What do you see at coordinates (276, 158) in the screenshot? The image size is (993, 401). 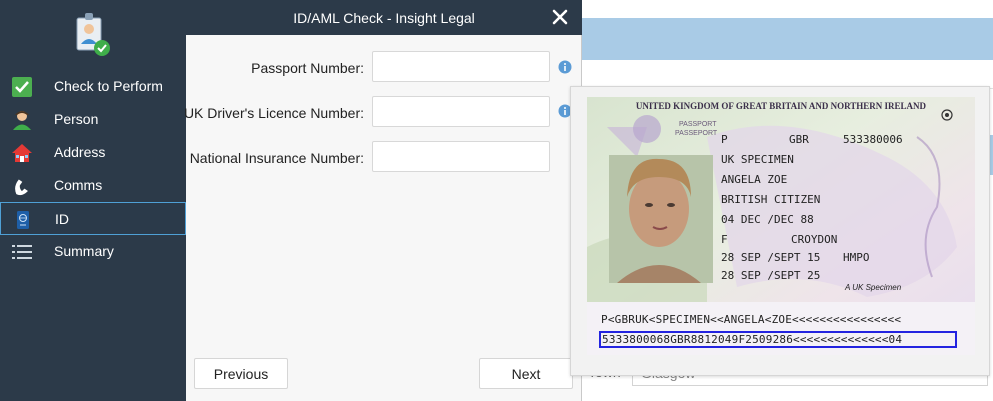 I see `national-insurance-number-label: National Insurance Number:` at bounding box center [276, 158].